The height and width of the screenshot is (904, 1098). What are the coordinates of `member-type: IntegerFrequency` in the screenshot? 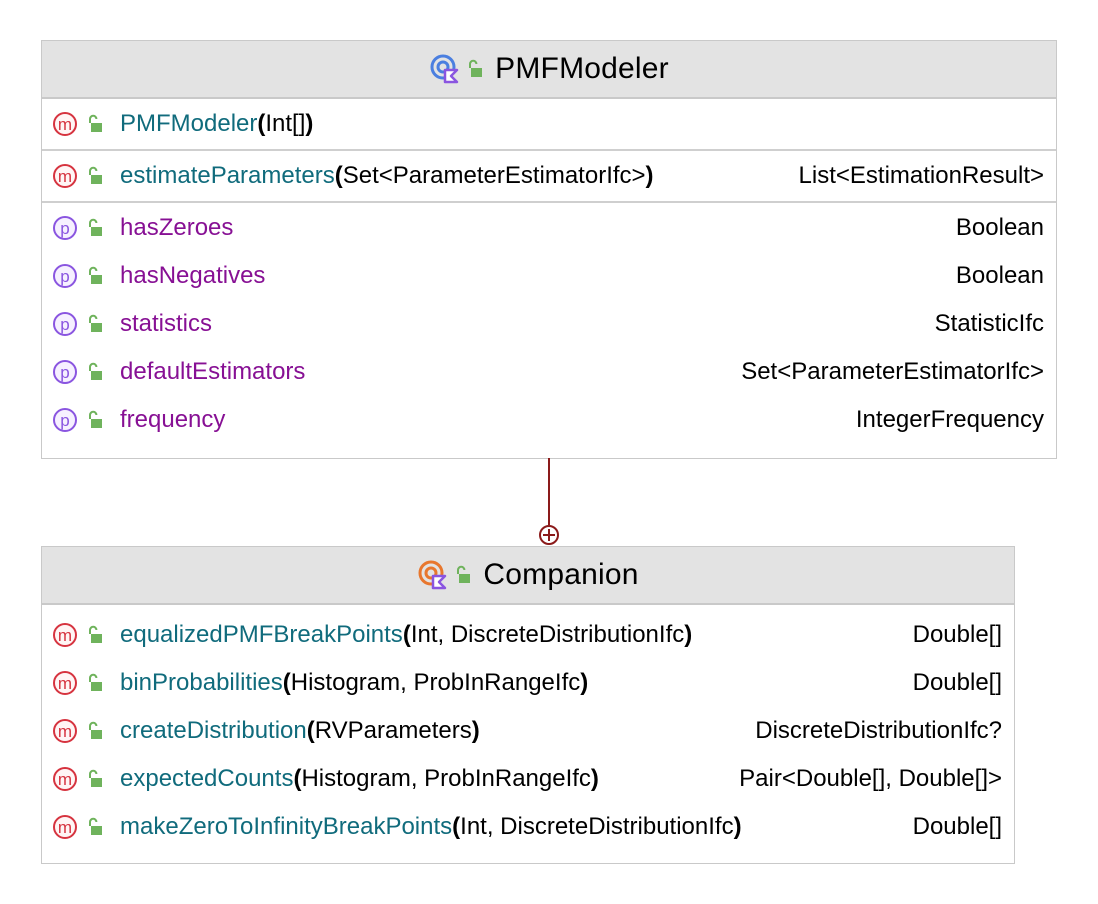 It's located at (949, 419).